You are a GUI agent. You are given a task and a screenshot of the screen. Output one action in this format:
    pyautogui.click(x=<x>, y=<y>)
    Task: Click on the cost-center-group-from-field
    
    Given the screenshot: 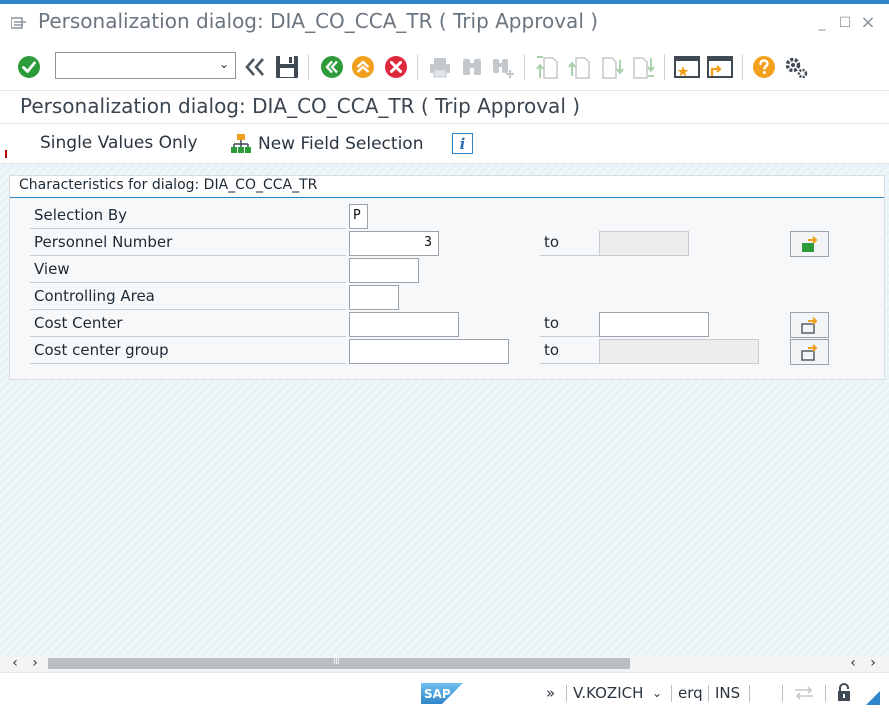 What is the action you would take?
    pyautogui.click(x=429, y=351)
    